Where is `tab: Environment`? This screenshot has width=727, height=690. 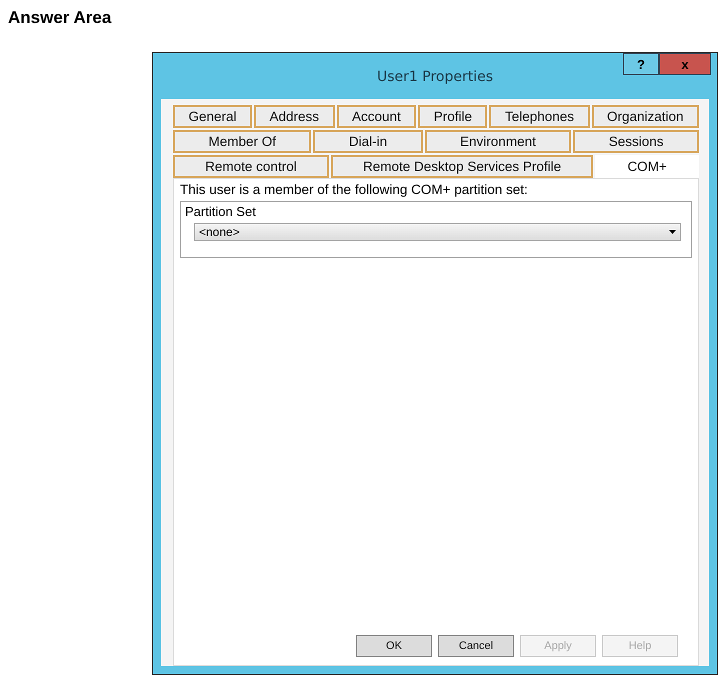
tab: Environment is located at coordinates (498, 141).